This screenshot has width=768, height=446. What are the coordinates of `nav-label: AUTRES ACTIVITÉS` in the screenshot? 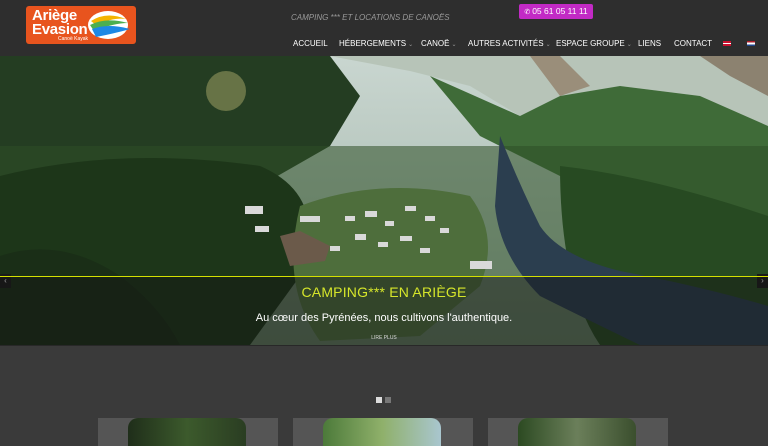 It's located at (506, 43).